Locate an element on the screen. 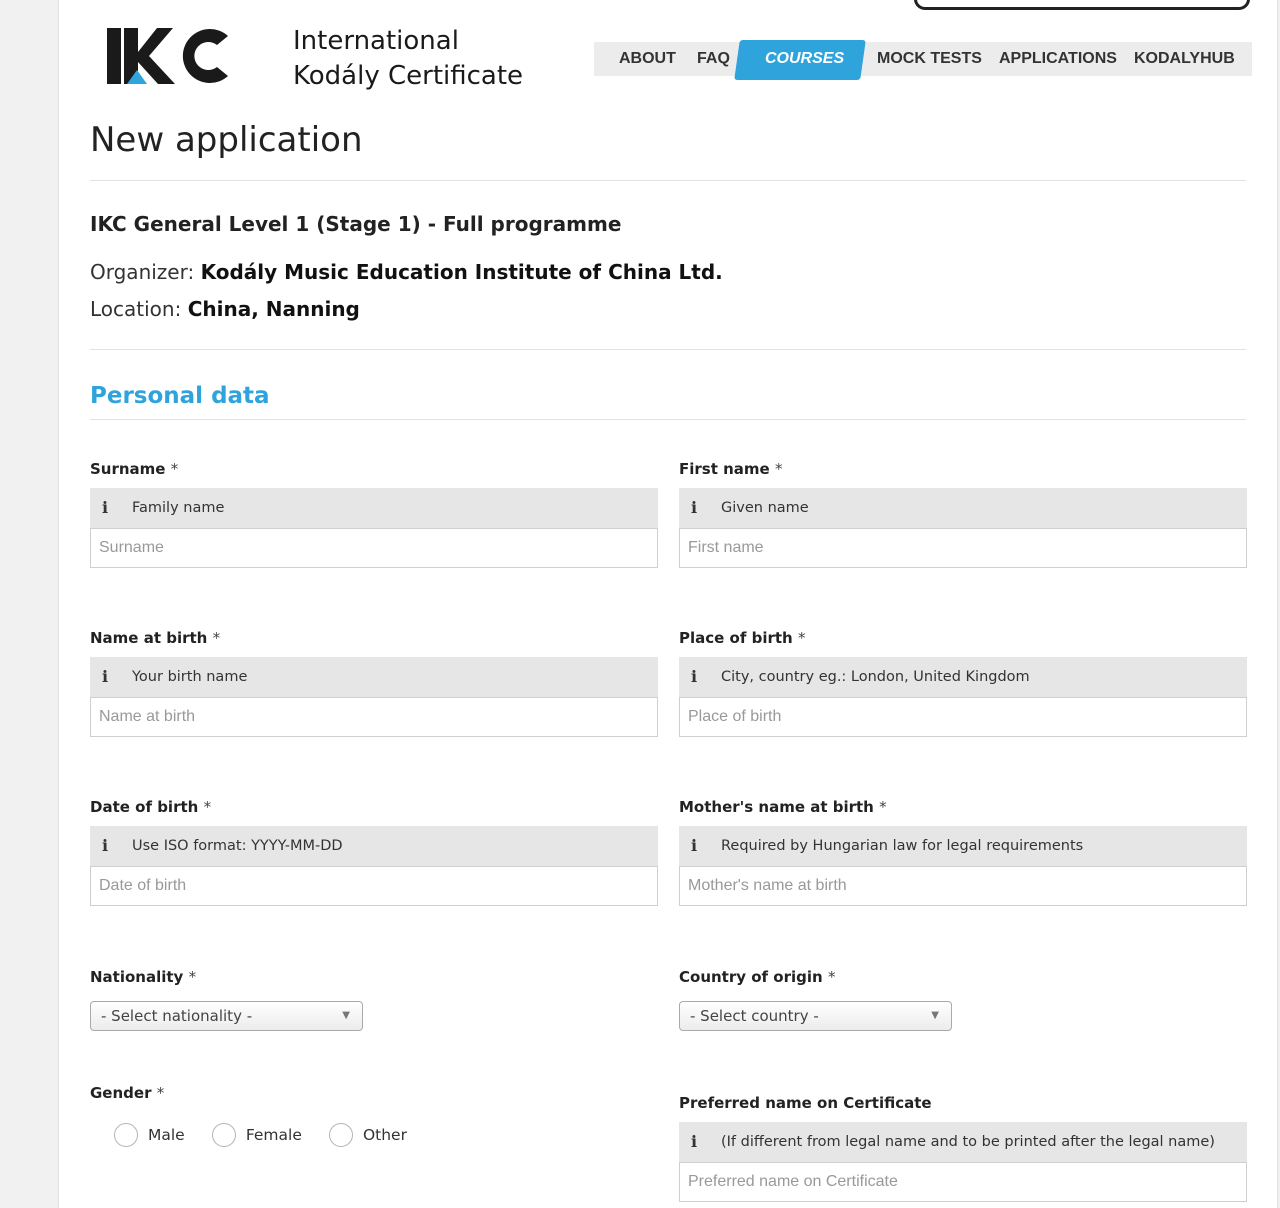  field-label: Surname * is located at coordinates (374, 469).